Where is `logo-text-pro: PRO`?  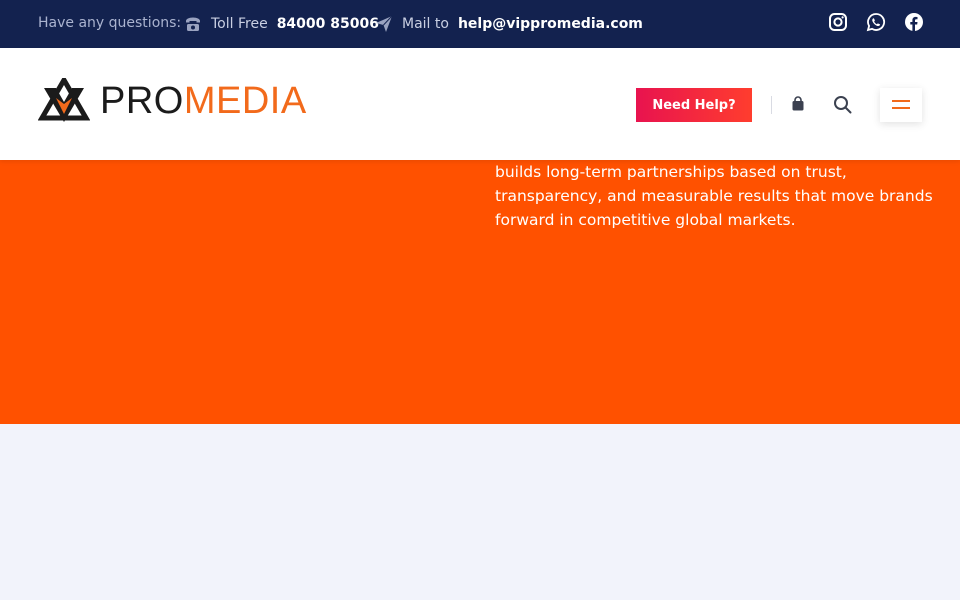 logo-text-pro: PRO is located at coordinates (142, 101).